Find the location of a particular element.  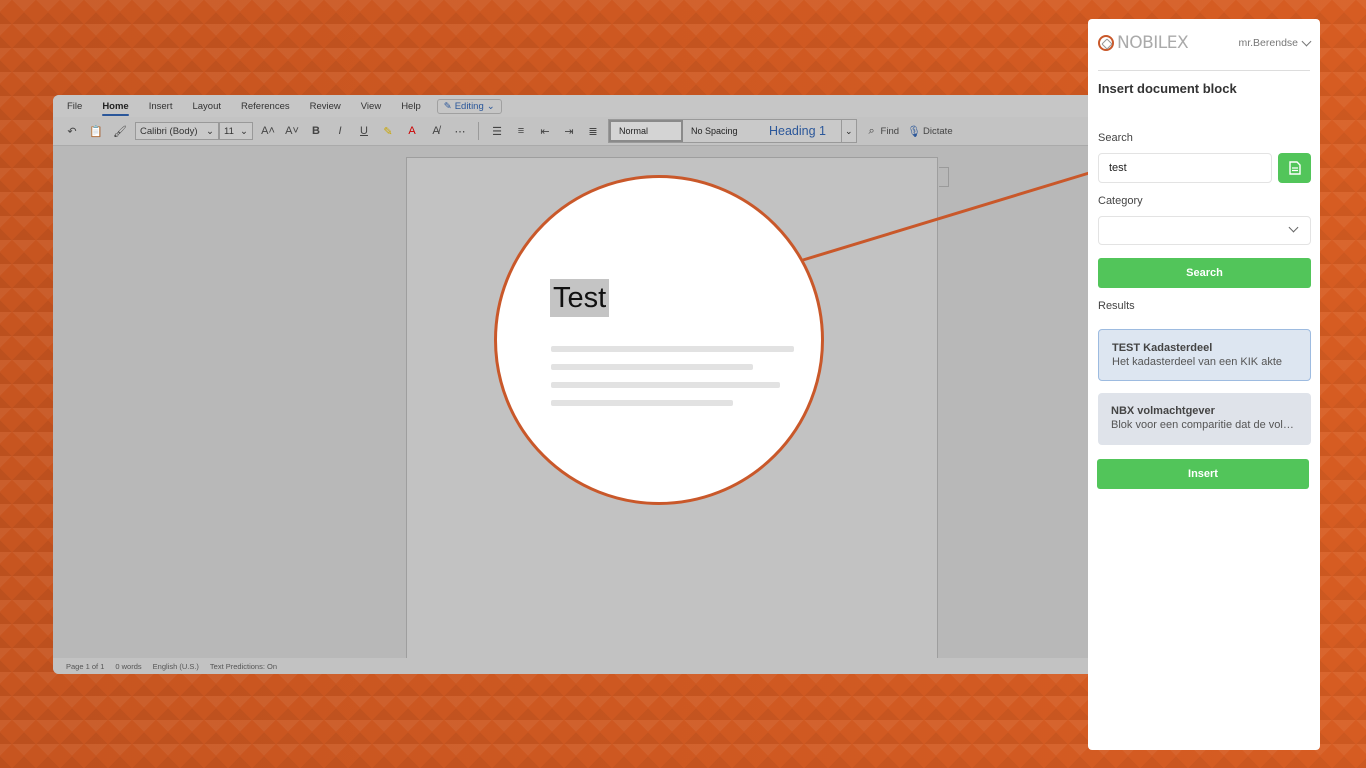

undo-icon: ↶ is located at coordinates (72, 131).